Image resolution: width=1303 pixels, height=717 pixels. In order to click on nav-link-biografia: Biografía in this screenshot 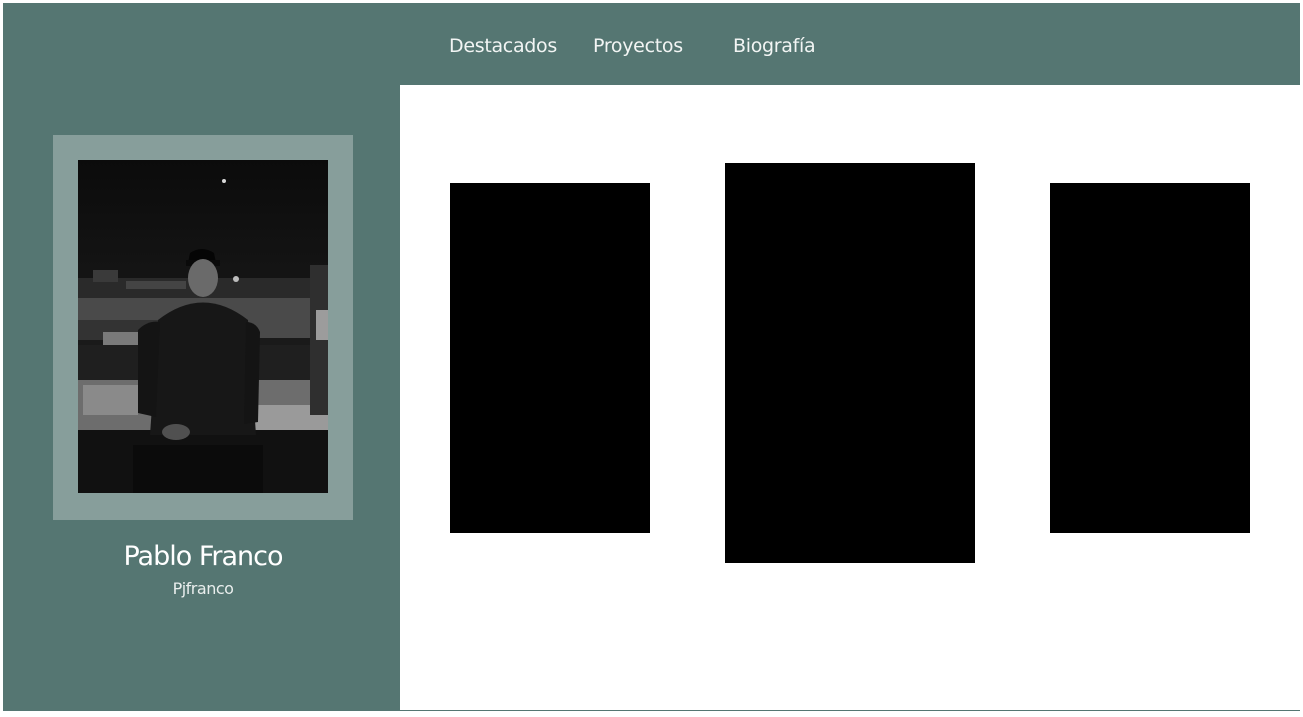, I will do `click(774, 46)`.